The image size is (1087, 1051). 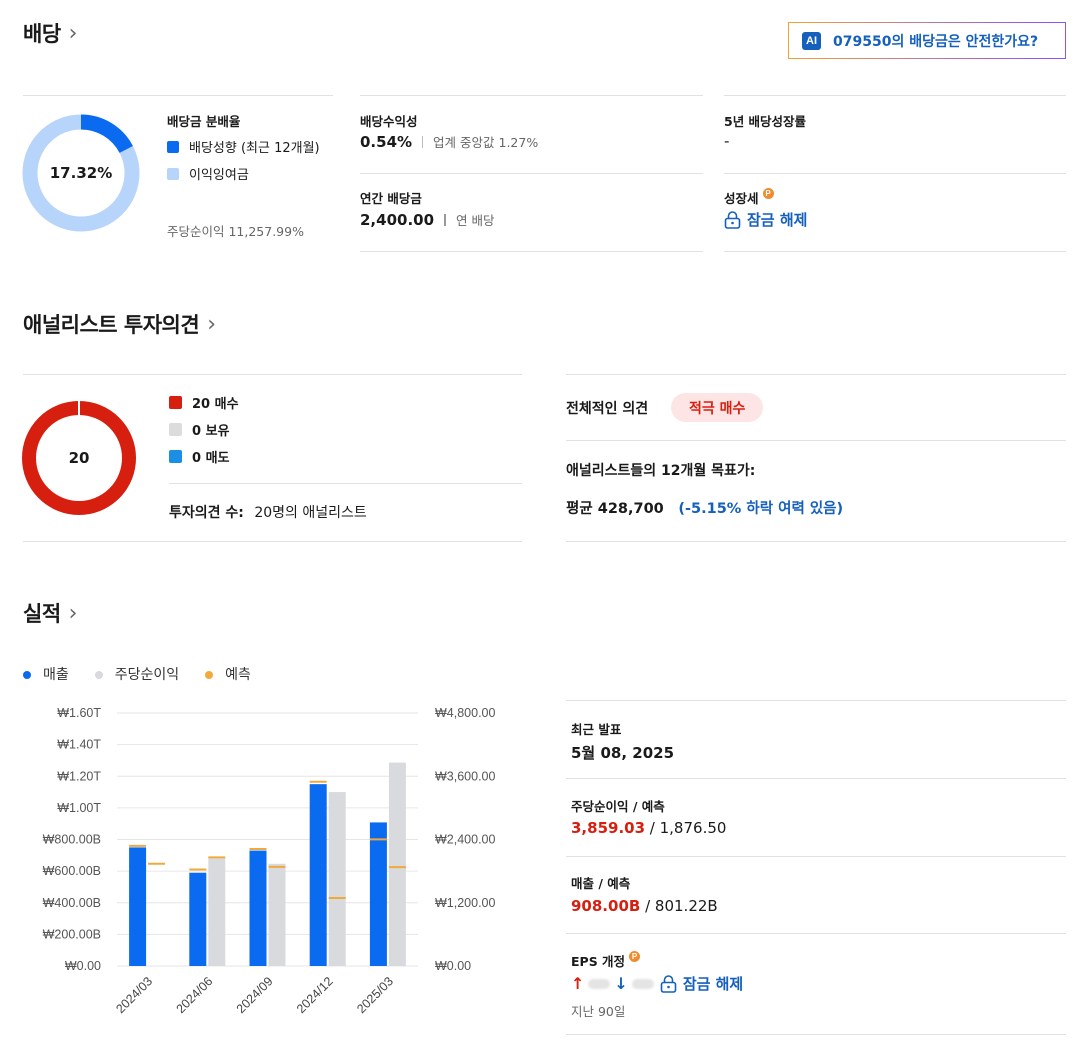 What do you see at coordinates (195, 995) in the screenshot?
I see `x-axis-tick: 2024/06` at bounding box center [195, 995].